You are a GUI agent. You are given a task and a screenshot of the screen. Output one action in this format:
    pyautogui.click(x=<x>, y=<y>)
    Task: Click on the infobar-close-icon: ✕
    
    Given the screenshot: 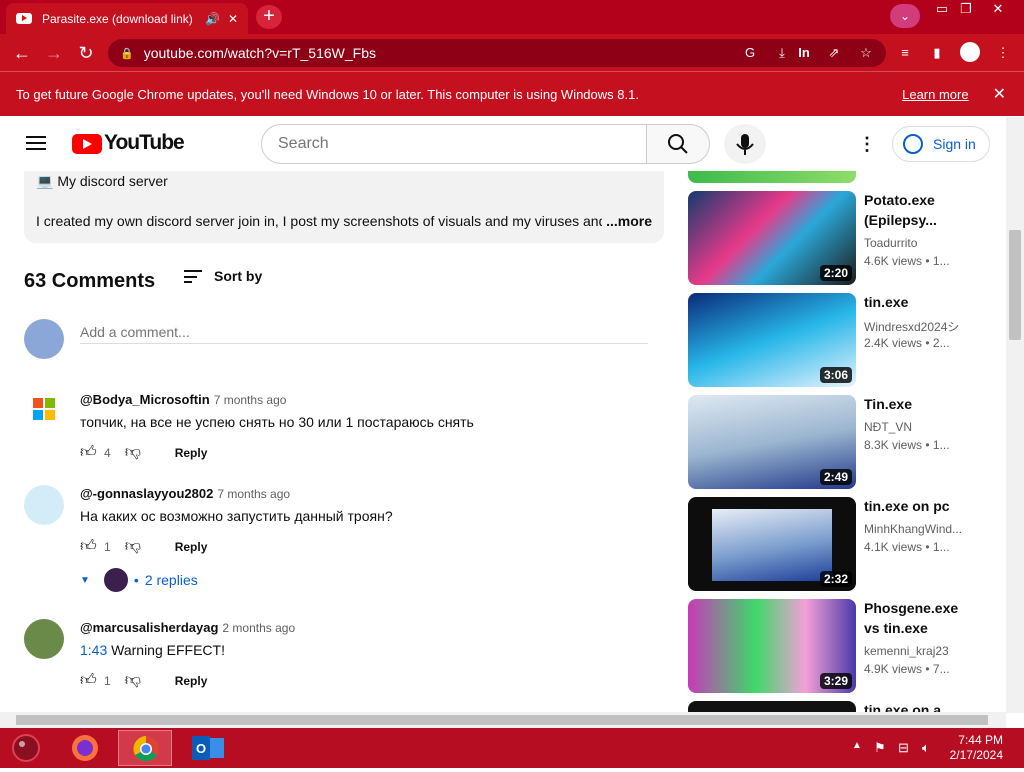 What is the action you would take?
    pyautogui.click(x=999, y=94)
    